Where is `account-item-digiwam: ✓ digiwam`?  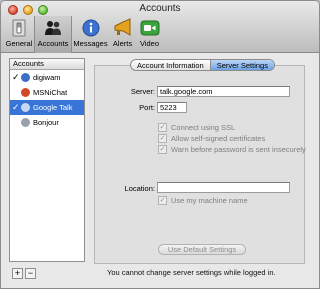
account-item-digiwam: ✓ digiwam is located at coordinates (47, 77).